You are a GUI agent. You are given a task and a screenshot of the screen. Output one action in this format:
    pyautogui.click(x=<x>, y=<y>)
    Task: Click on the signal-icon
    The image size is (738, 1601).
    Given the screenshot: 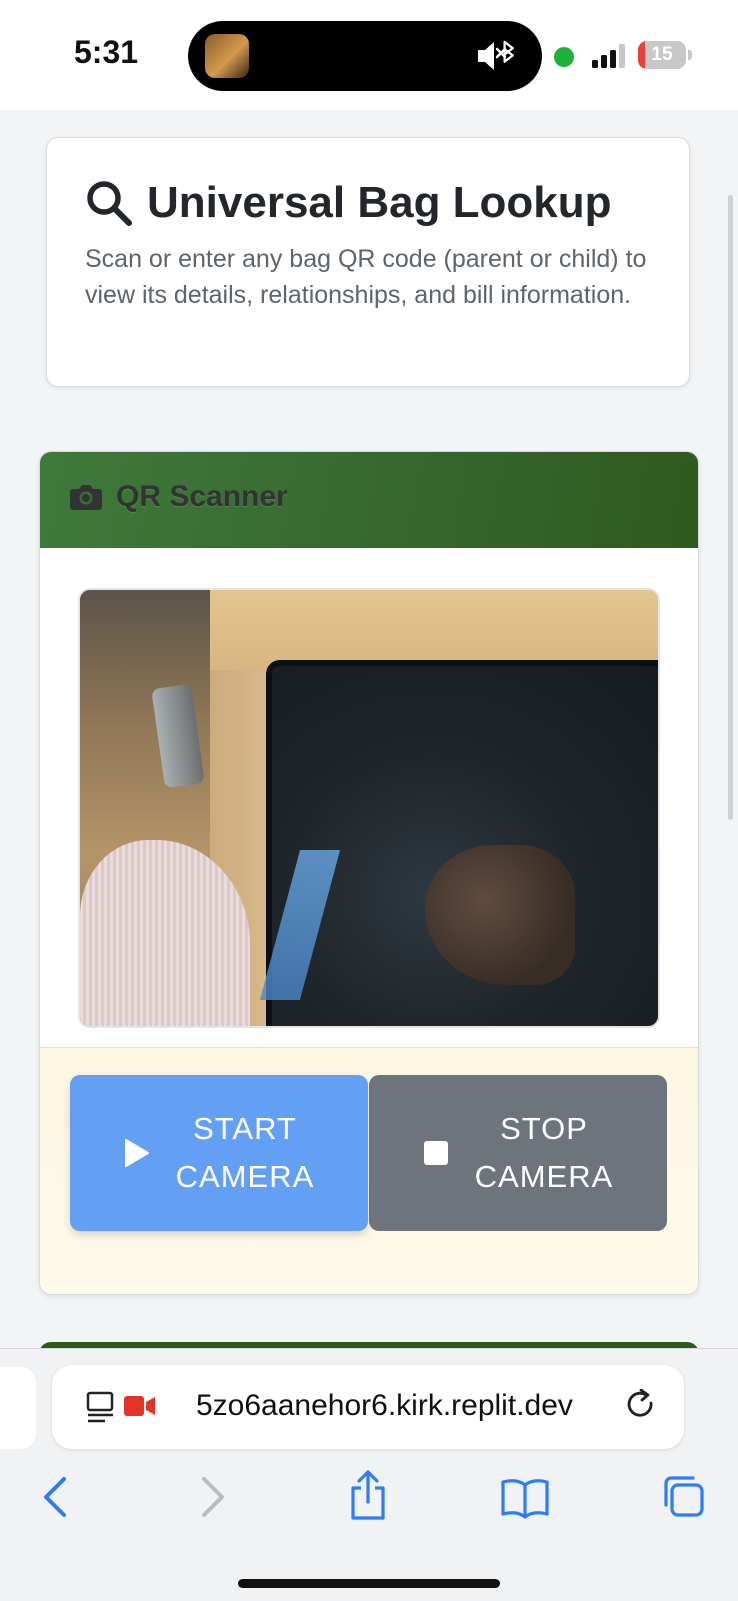 What is the action you would take?
    pyautogui.click(x=608, y=56)
    